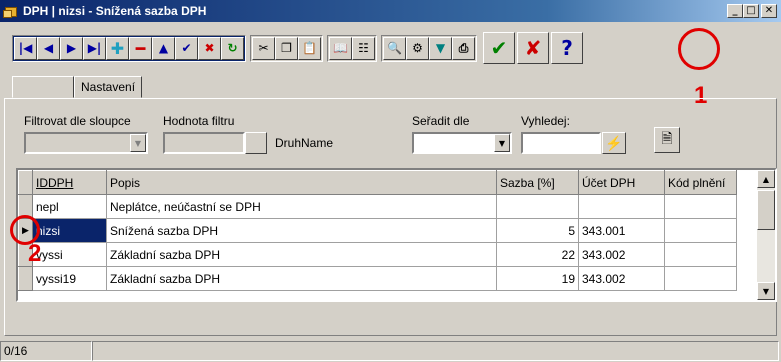  What do you see at coordinates (435, 351) in the screenshot?
I see `status-message` at bounding box center [435, 351].